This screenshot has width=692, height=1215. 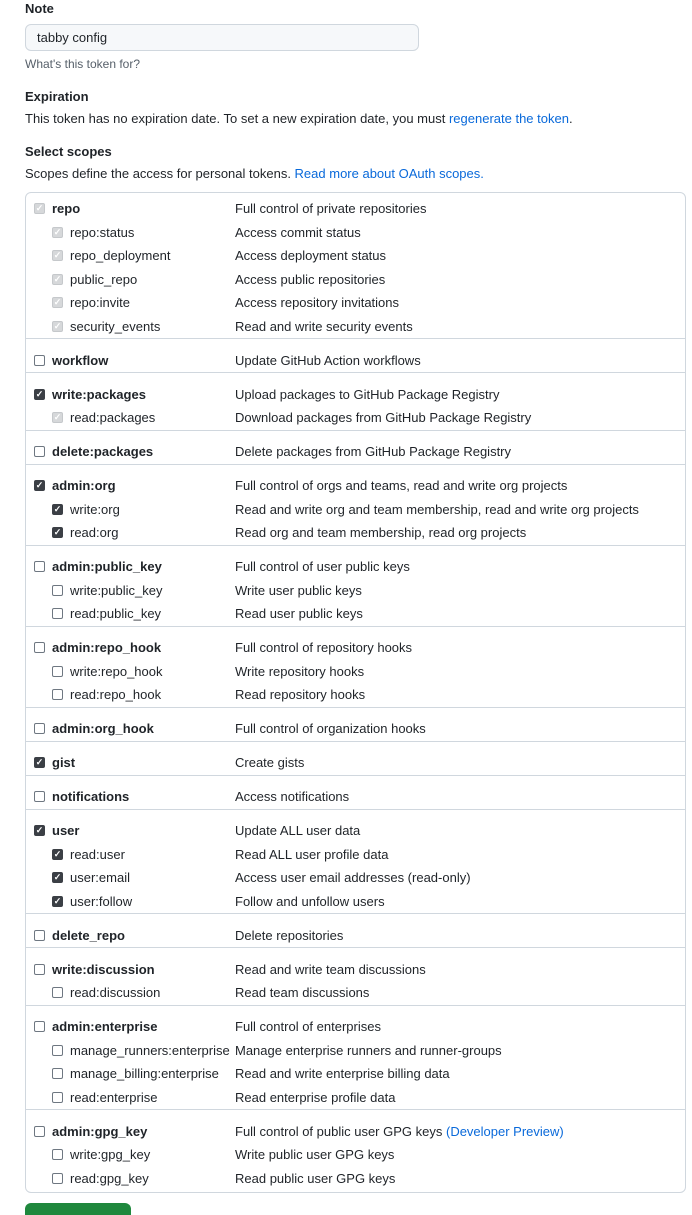 I want to click on scope-name: gist, so click(x=63, y=762).